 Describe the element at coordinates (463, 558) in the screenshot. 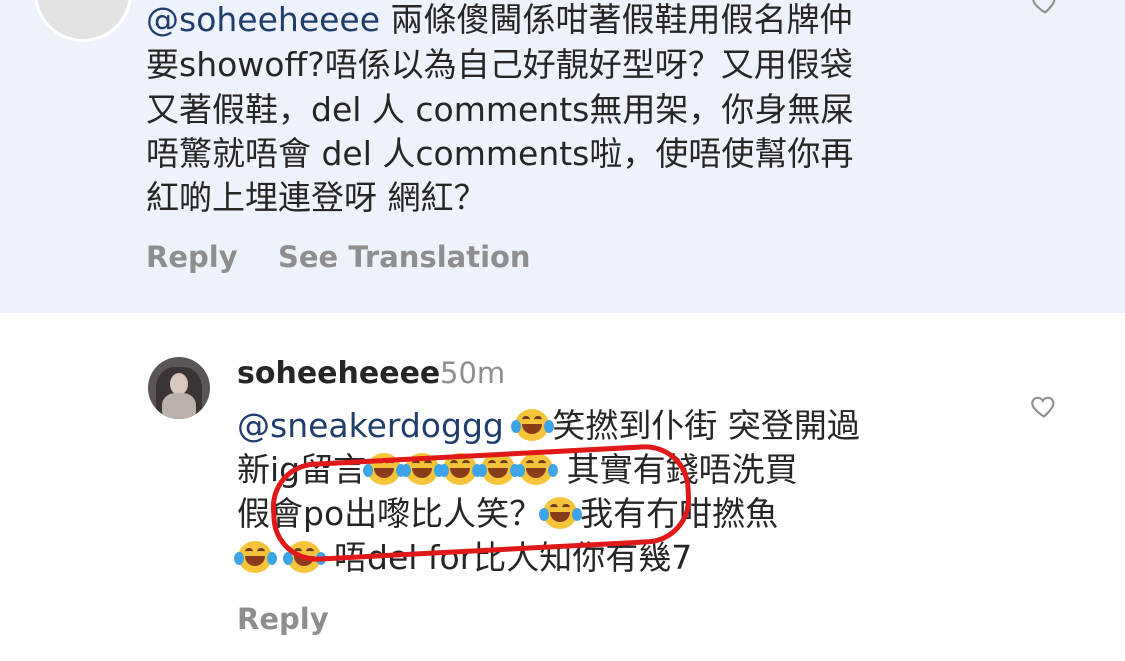

I see `reply-line-4: 唔del for比人知你有幾7` at that location.